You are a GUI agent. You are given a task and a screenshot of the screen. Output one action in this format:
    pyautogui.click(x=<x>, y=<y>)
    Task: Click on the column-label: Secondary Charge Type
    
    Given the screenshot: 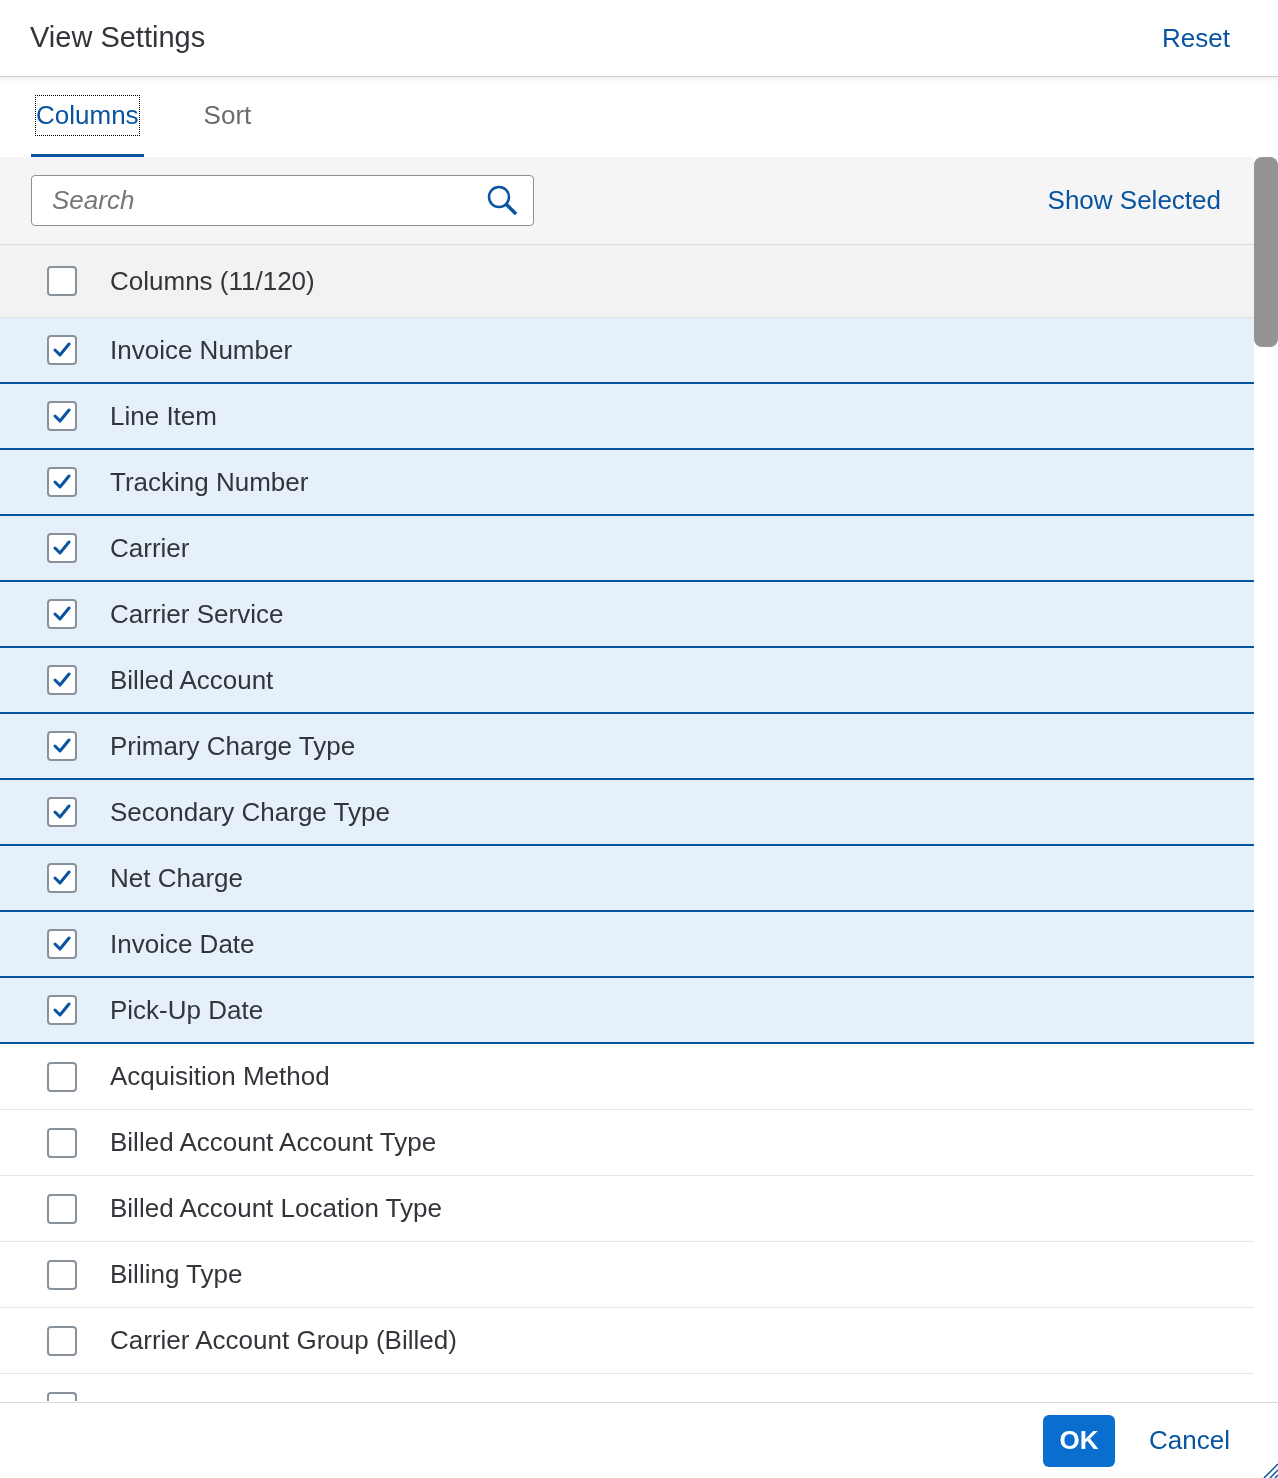 What is the action you would take?
    pyautogui.click(x=250, y=812)
    